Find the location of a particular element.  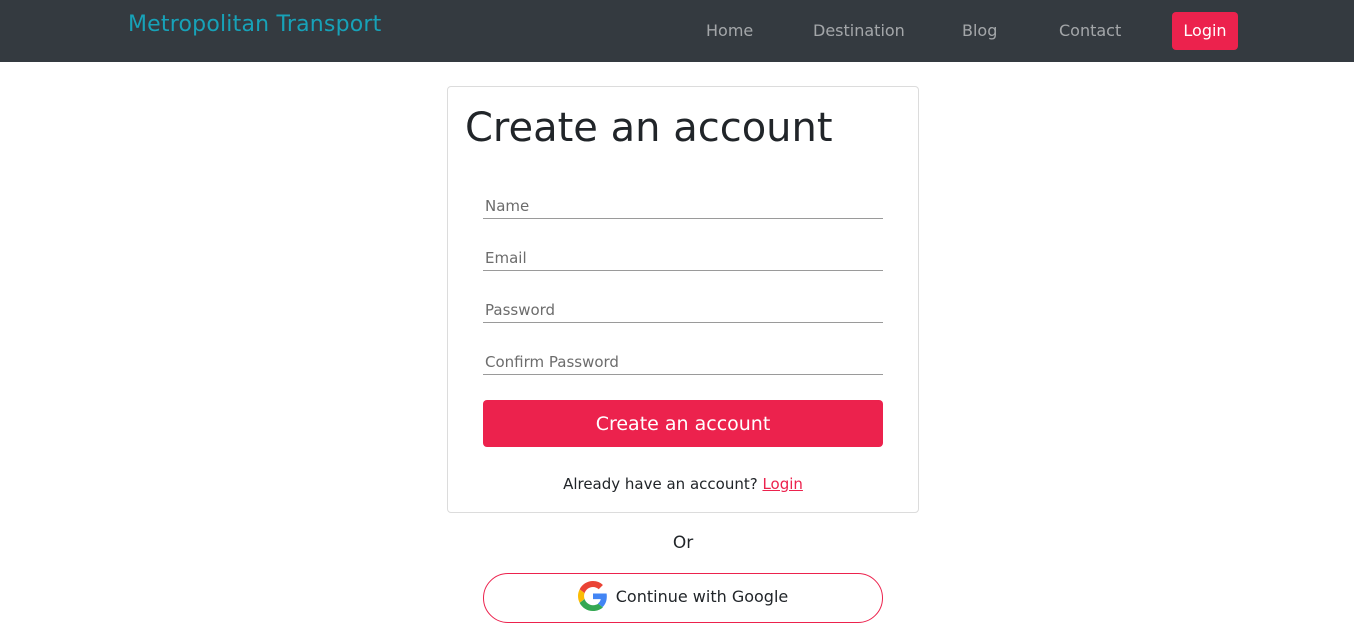

nav-link-blog: Blog is located at coordinates (979, 30).